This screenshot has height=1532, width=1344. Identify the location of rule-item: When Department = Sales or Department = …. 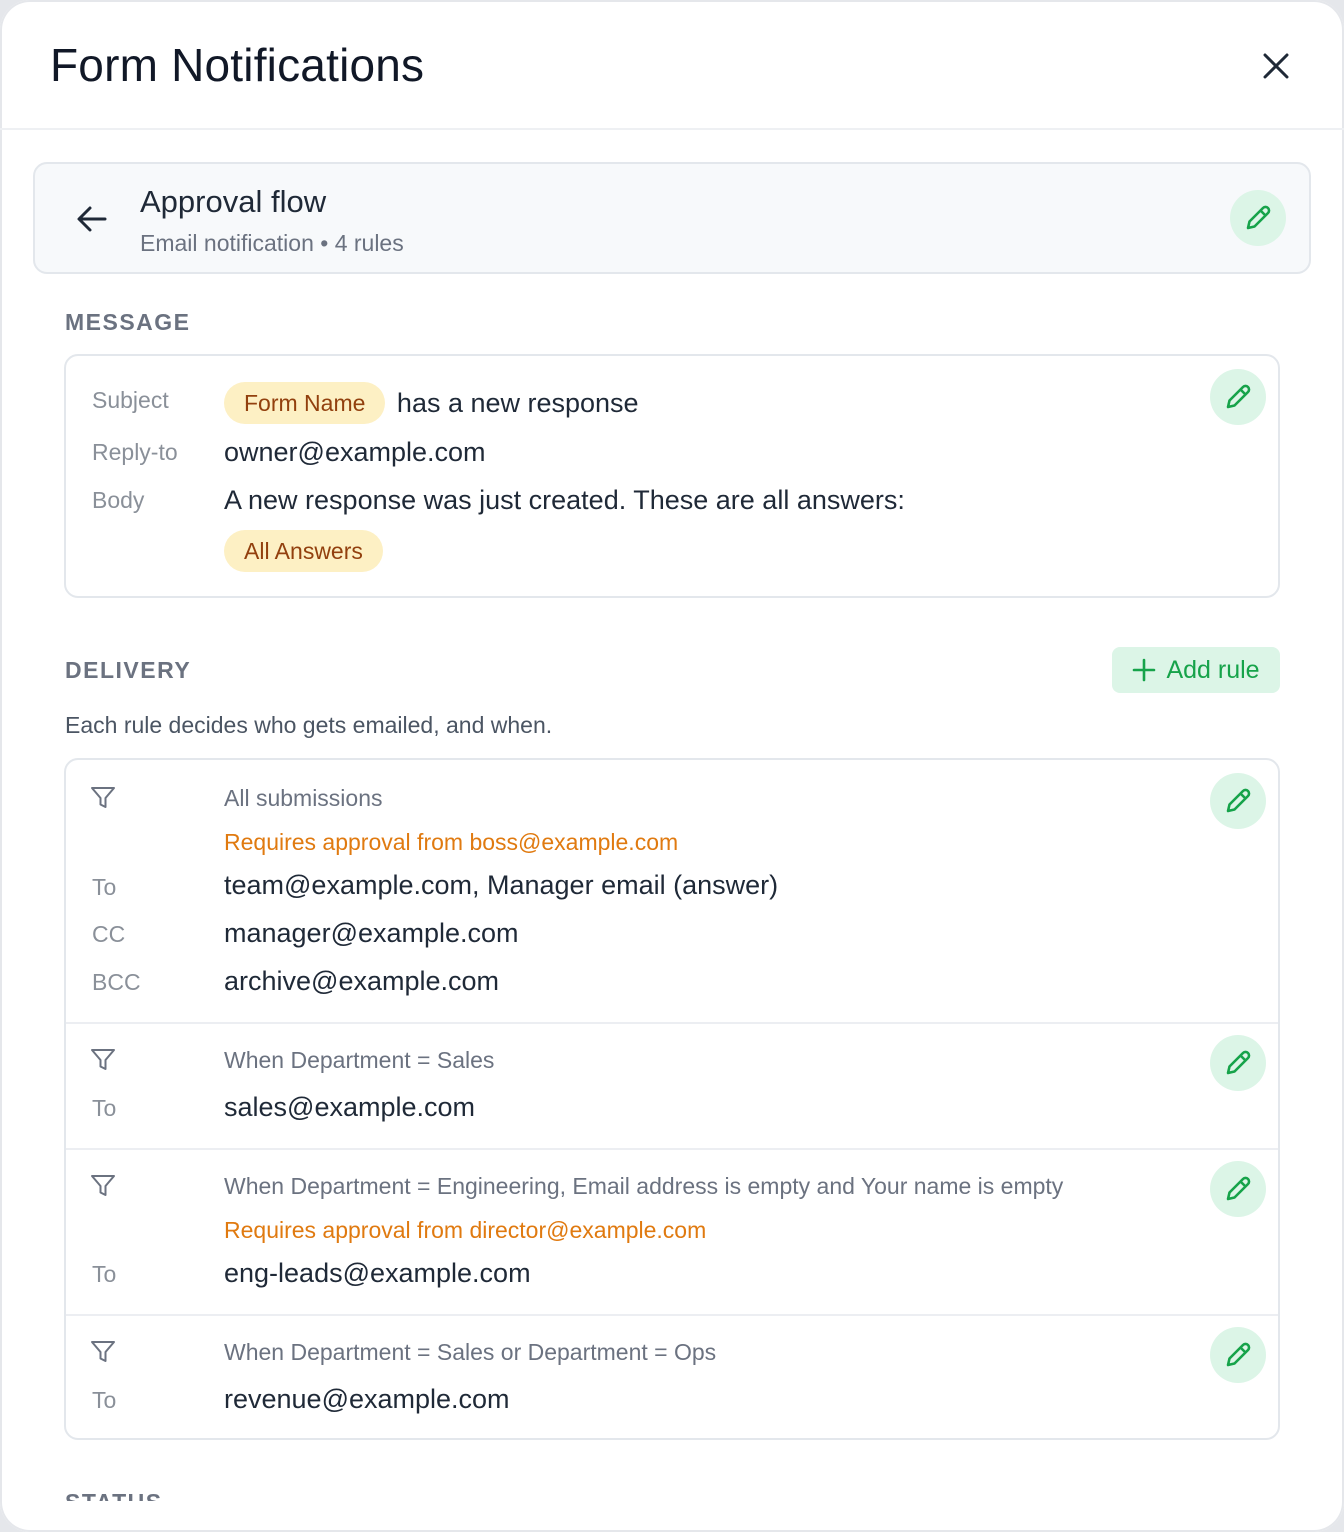
(672, 1377).